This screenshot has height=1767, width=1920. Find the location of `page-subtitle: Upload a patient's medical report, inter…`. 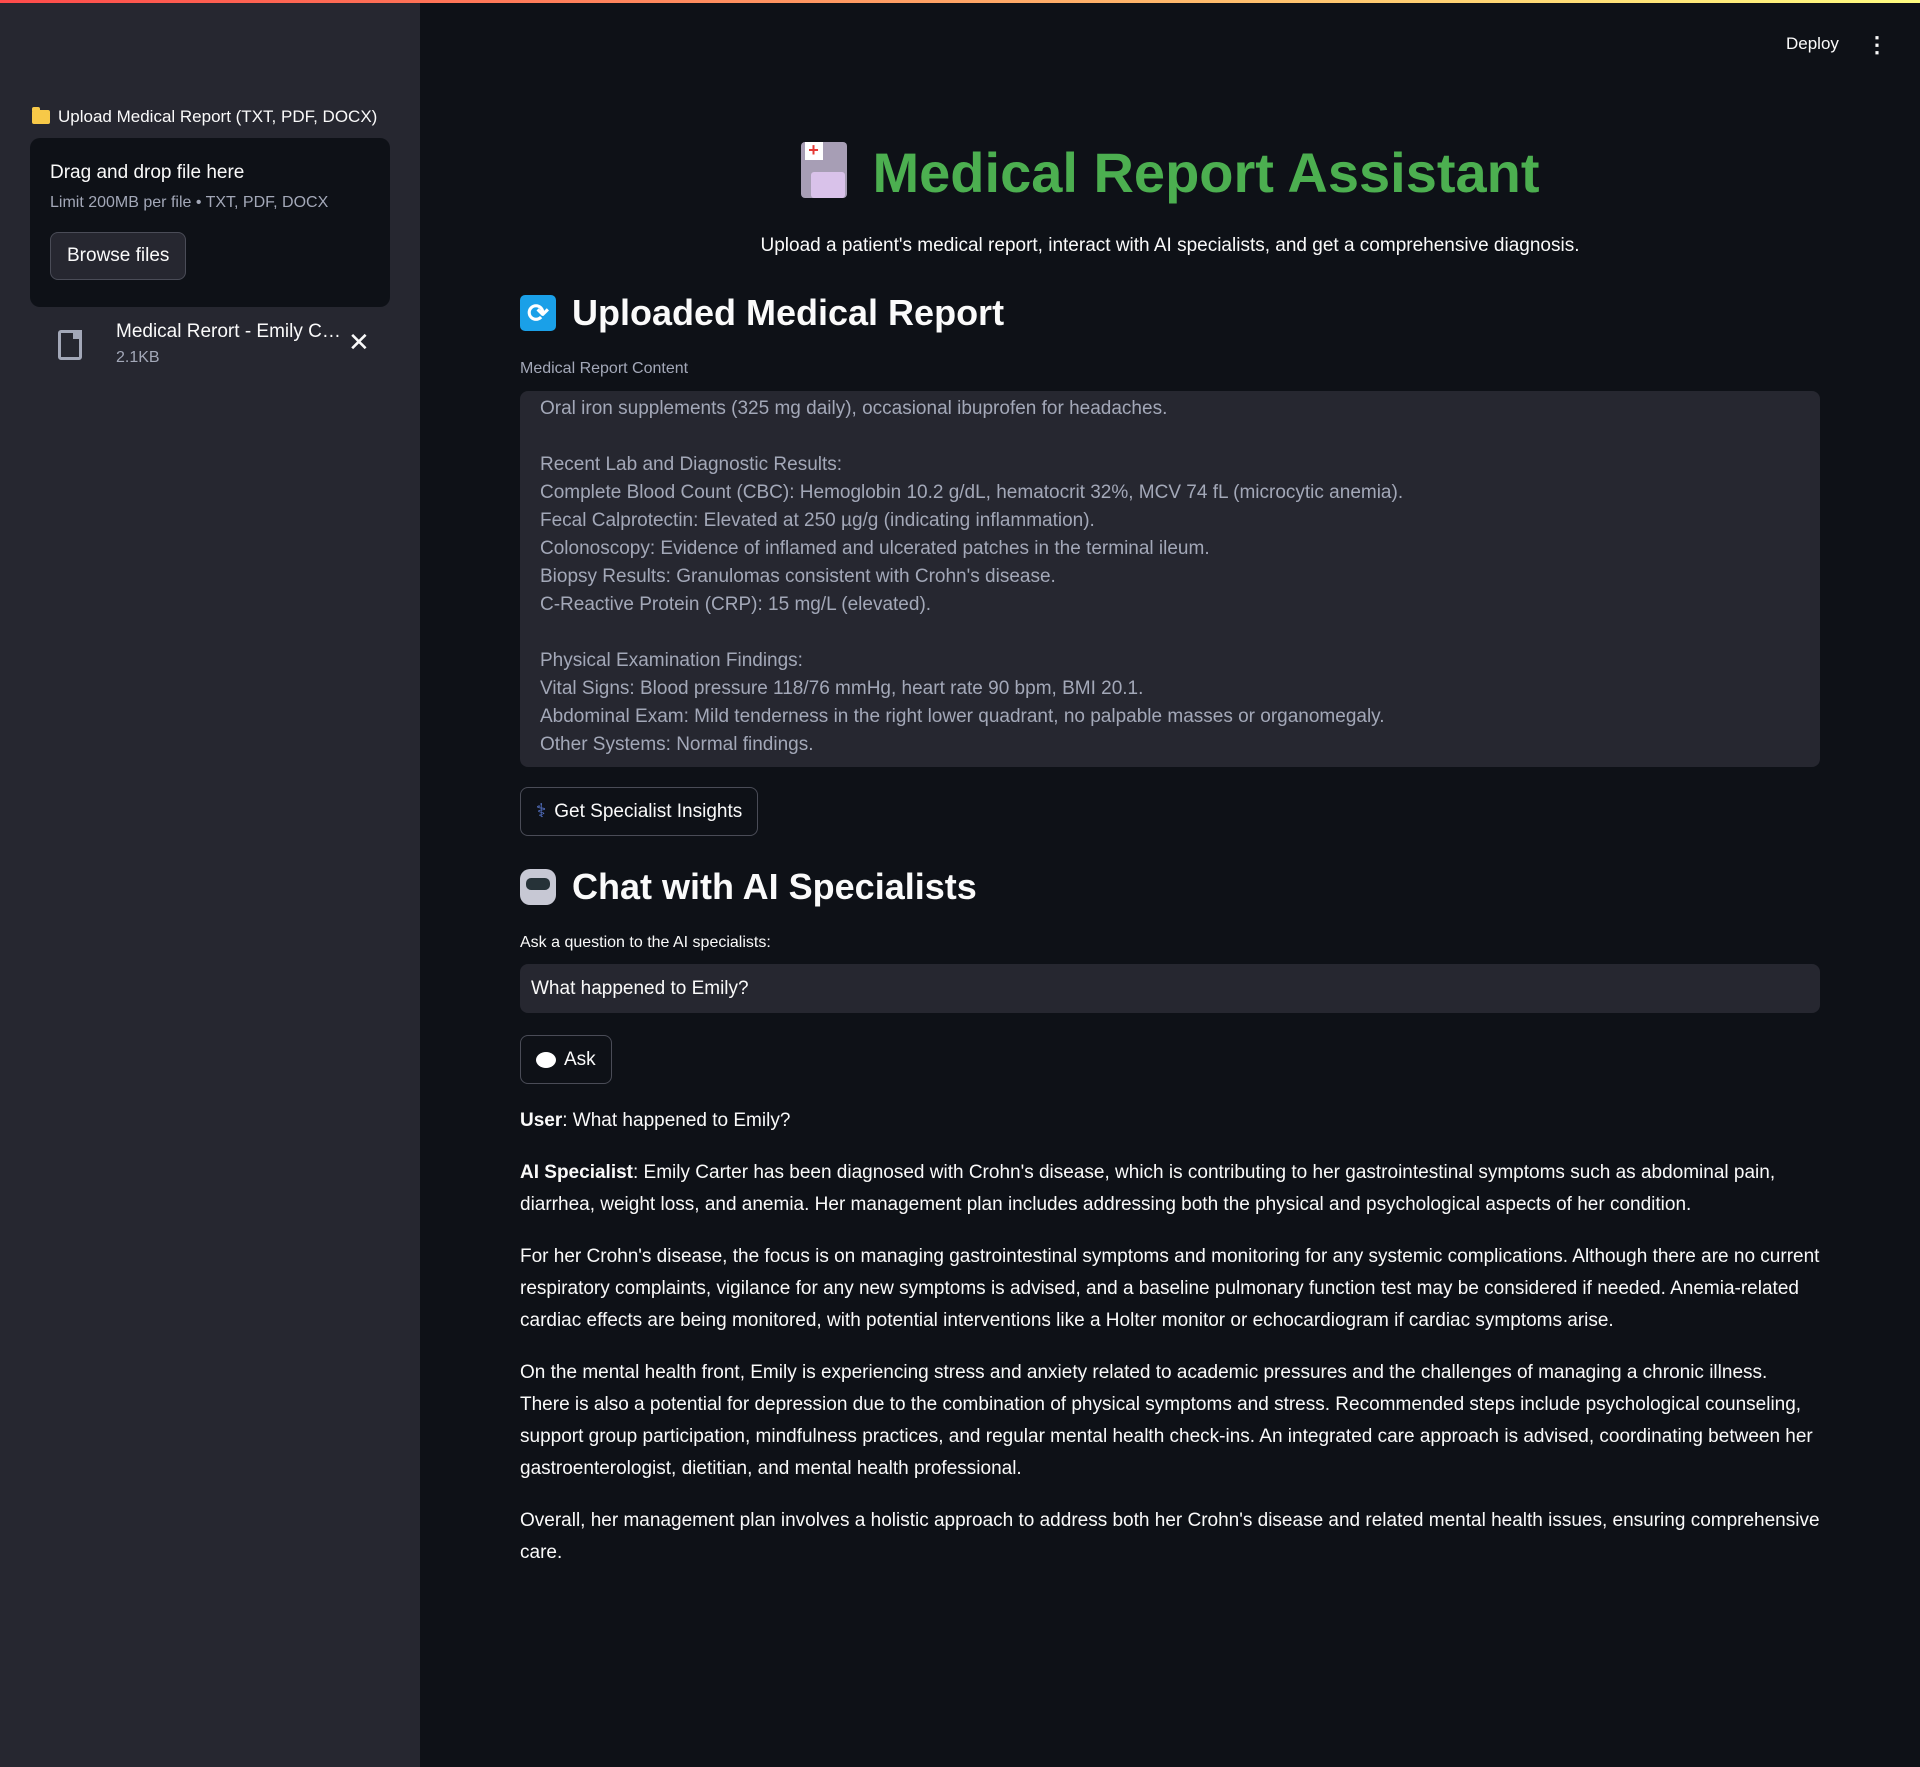

page-subtitle: Upload a patient's medical report, inter… is located at coordinates (1170, 245).